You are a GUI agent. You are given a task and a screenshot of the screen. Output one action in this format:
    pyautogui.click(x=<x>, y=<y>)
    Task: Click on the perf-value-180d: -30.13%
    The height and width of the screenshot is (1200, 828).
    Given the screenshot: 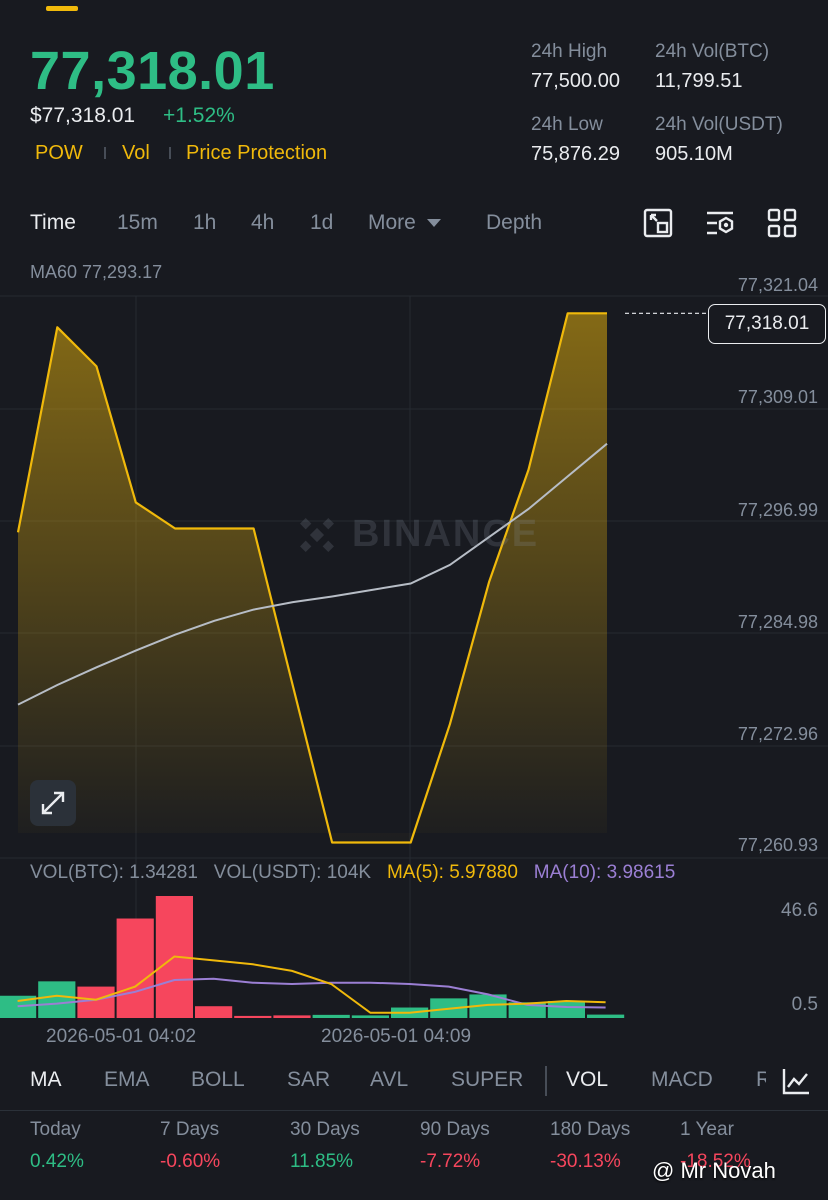 What is the action you would take?
    pyautogui.click(x=585, y=1161)
    